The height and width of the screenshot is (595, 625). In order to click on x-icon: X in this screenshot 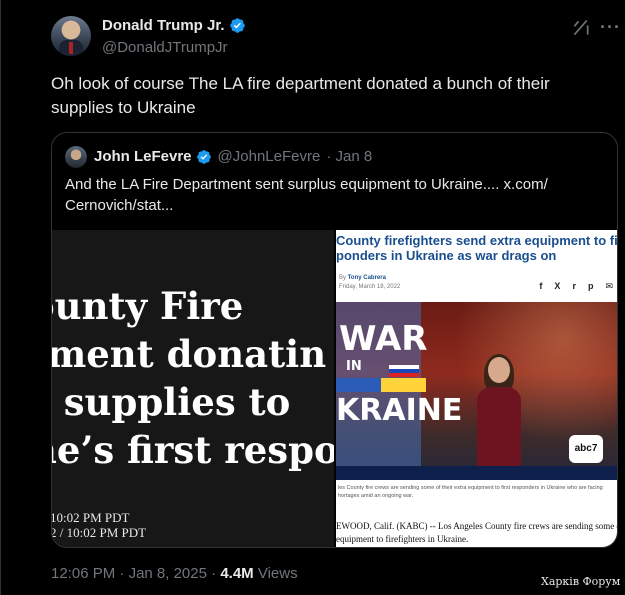, I will do `click(557, 286)`.